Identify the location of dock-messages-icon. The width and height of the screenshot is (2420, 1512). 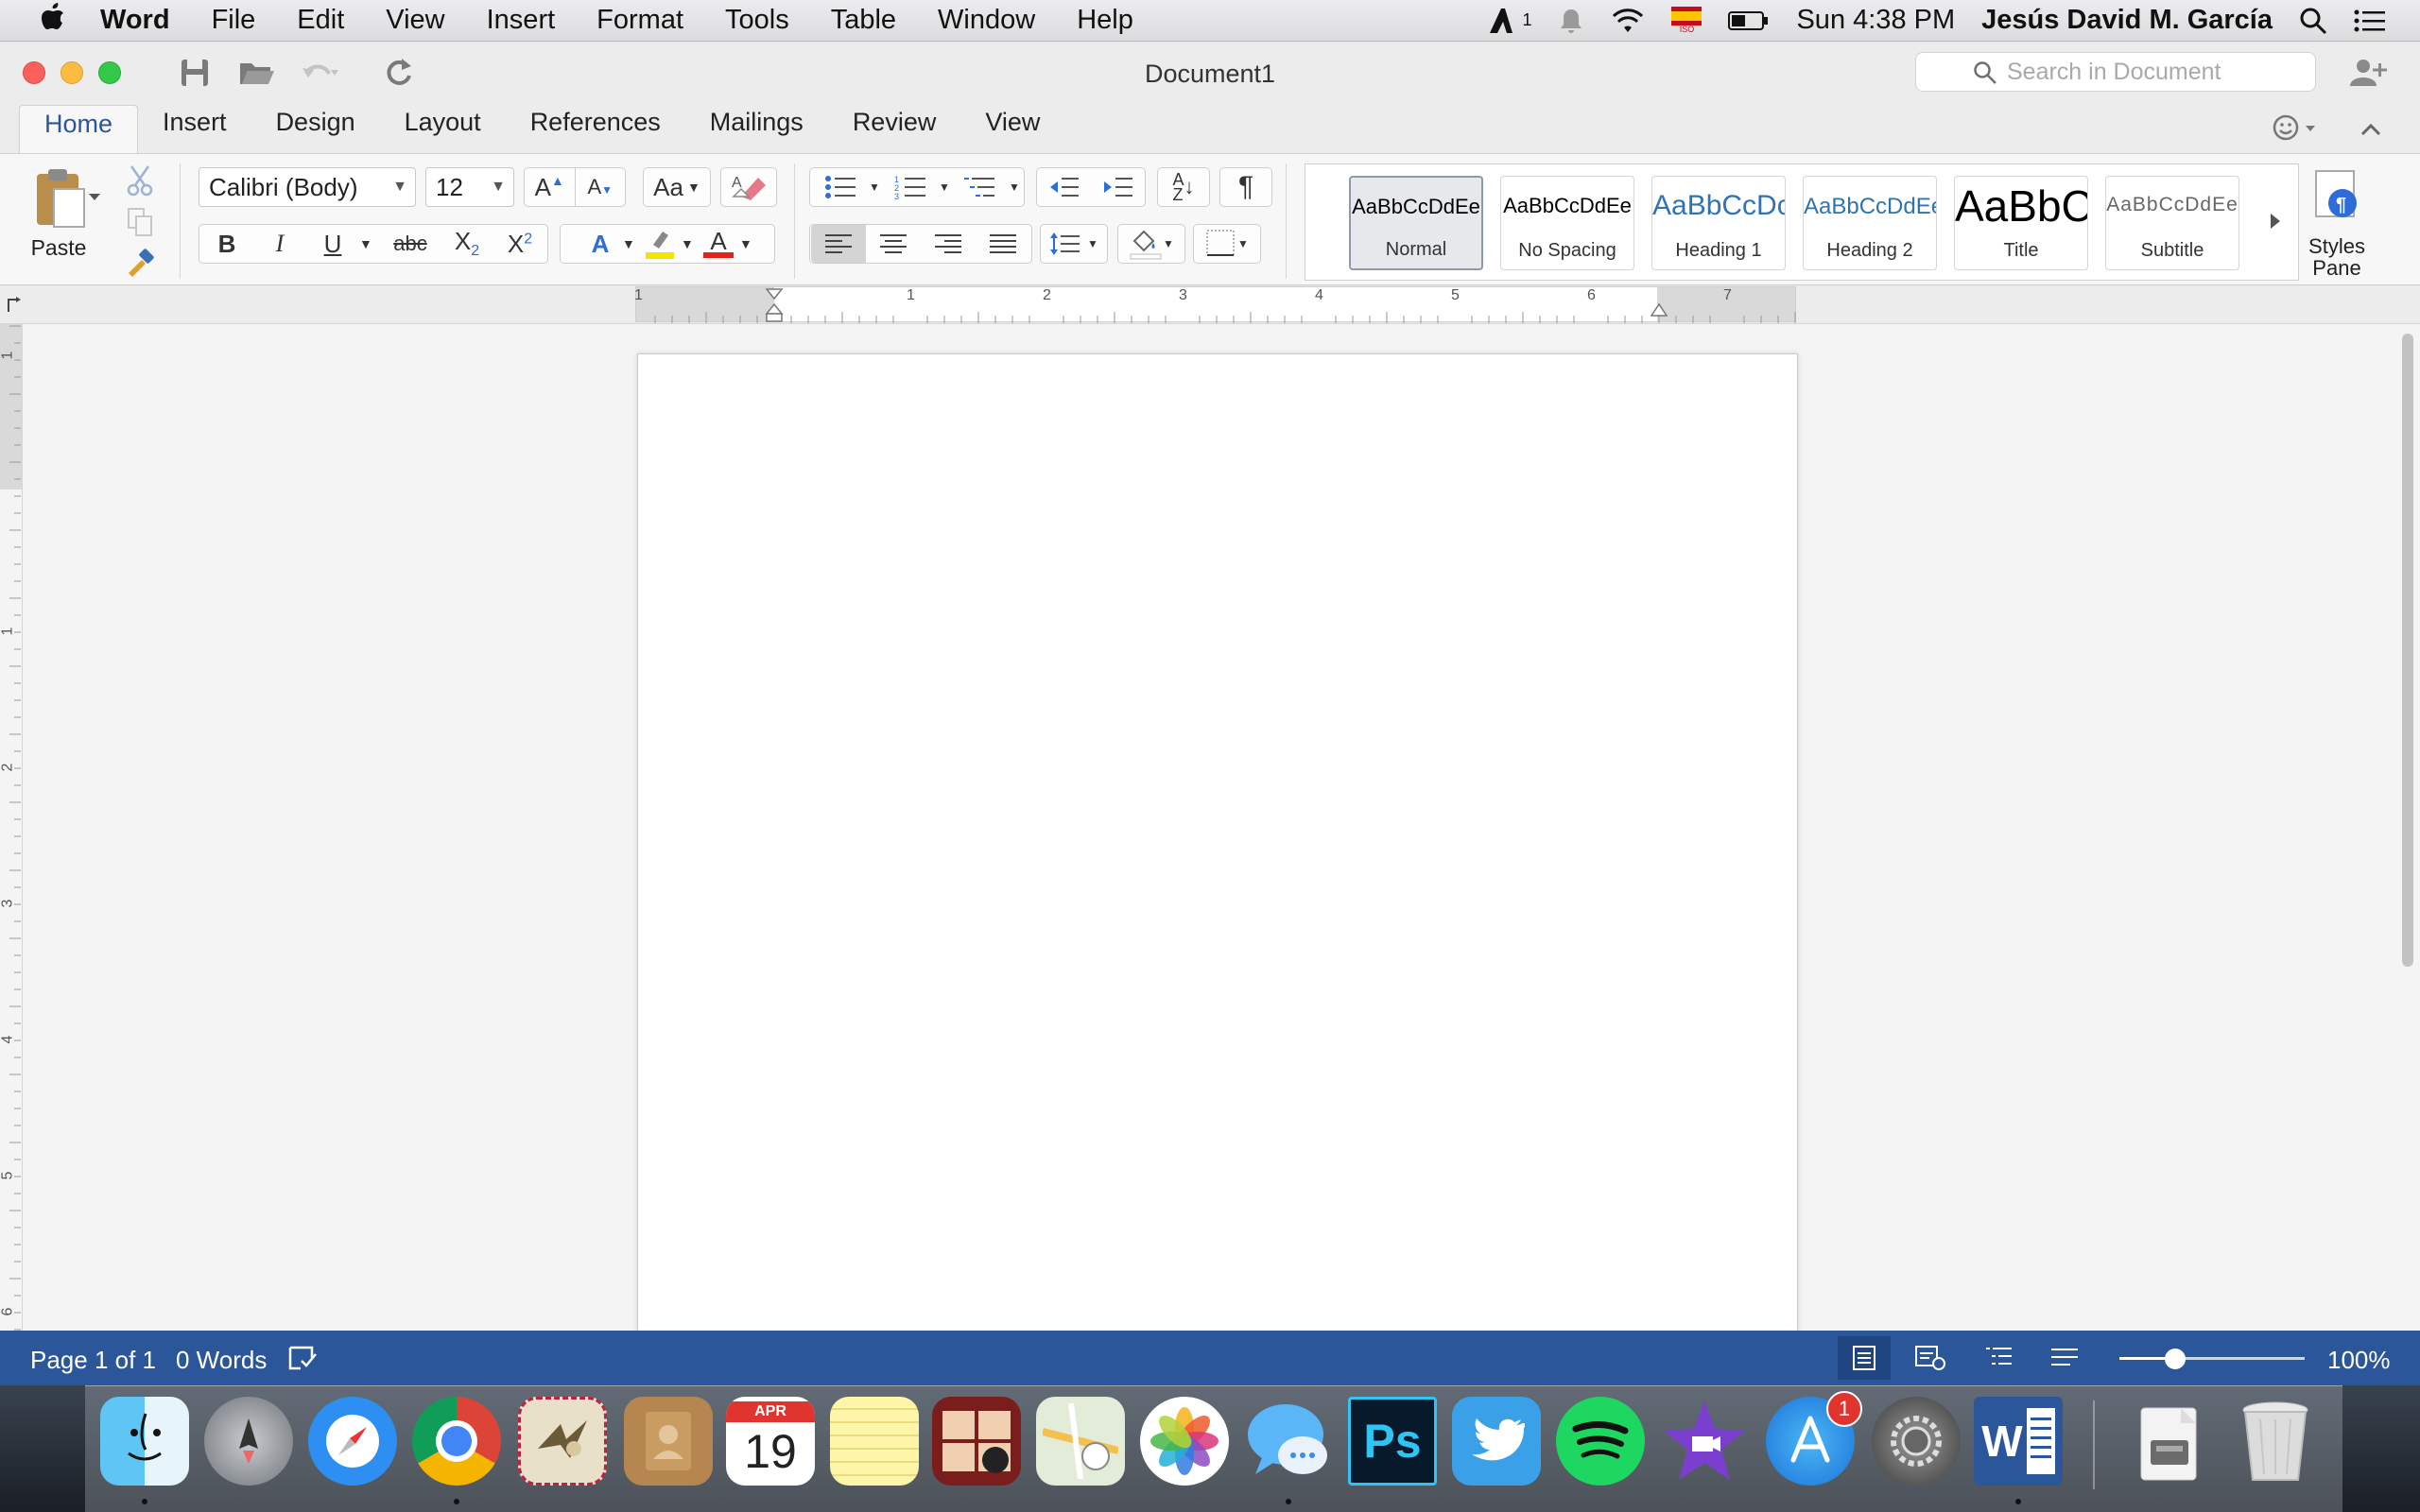
(1288, 1441).